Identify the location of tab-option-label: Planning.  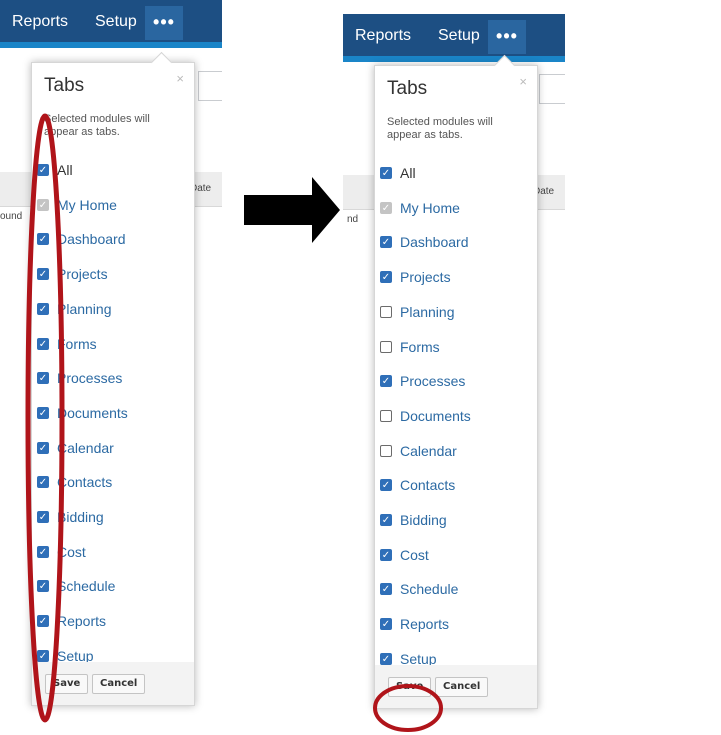
(427, 311).